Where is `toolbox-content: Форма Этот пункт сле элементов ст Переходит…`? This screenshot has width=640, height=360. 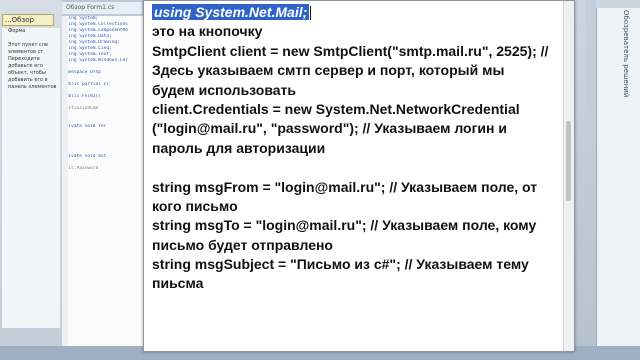
toolbox-content: Форма Этот пункт сле элементов ст Переходит… is located at coordinates (31, 178).